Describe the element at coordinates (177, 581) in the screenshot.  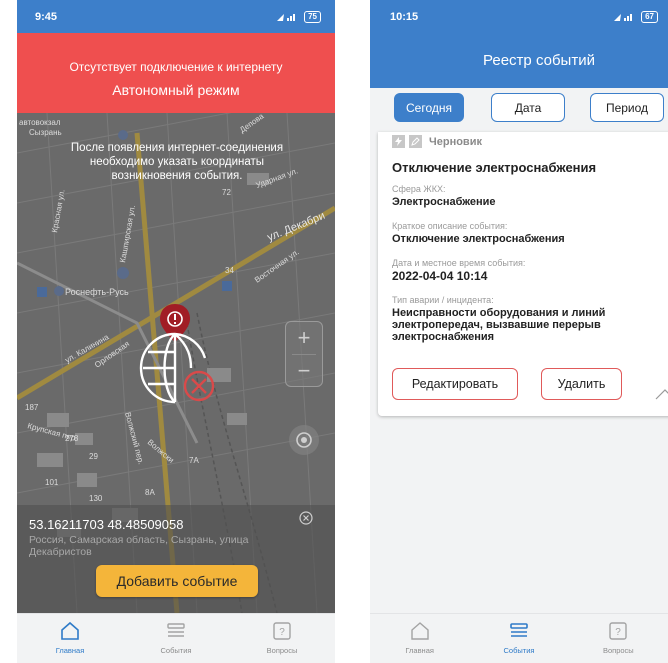
I see `add-event-button: Добавить событие` at that location.